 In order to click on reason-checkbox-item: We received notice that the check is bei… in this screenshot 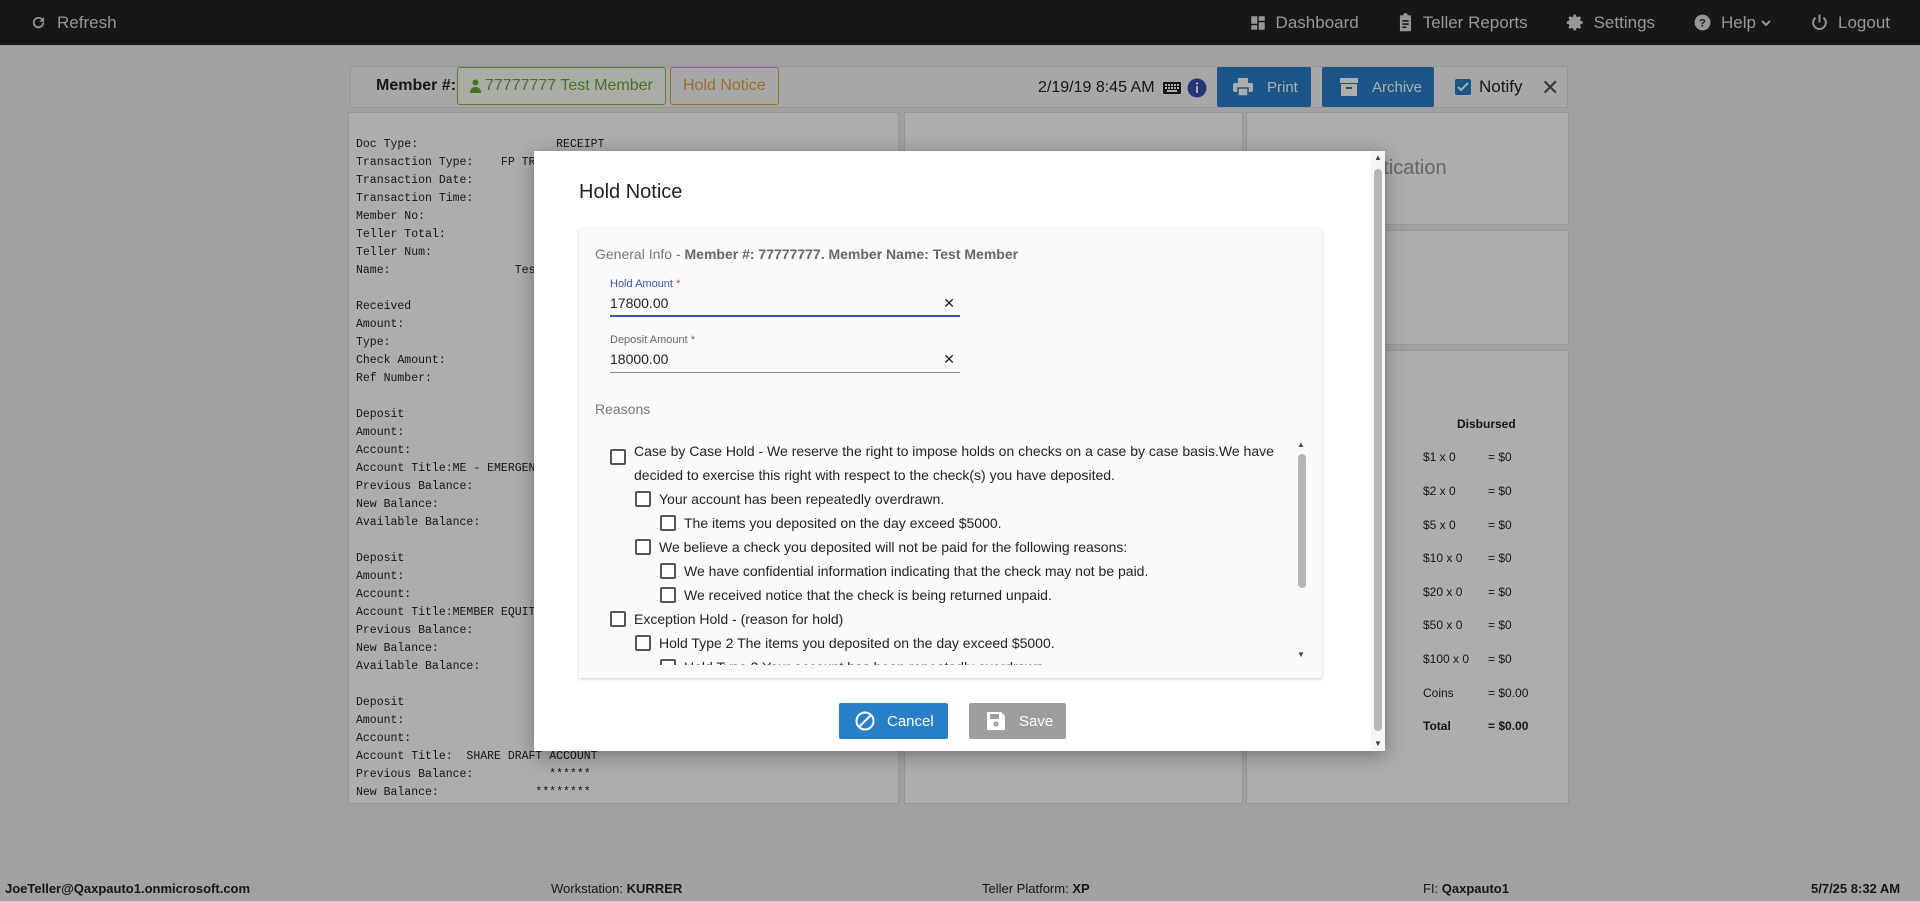, I will do `click(856, 595)`.